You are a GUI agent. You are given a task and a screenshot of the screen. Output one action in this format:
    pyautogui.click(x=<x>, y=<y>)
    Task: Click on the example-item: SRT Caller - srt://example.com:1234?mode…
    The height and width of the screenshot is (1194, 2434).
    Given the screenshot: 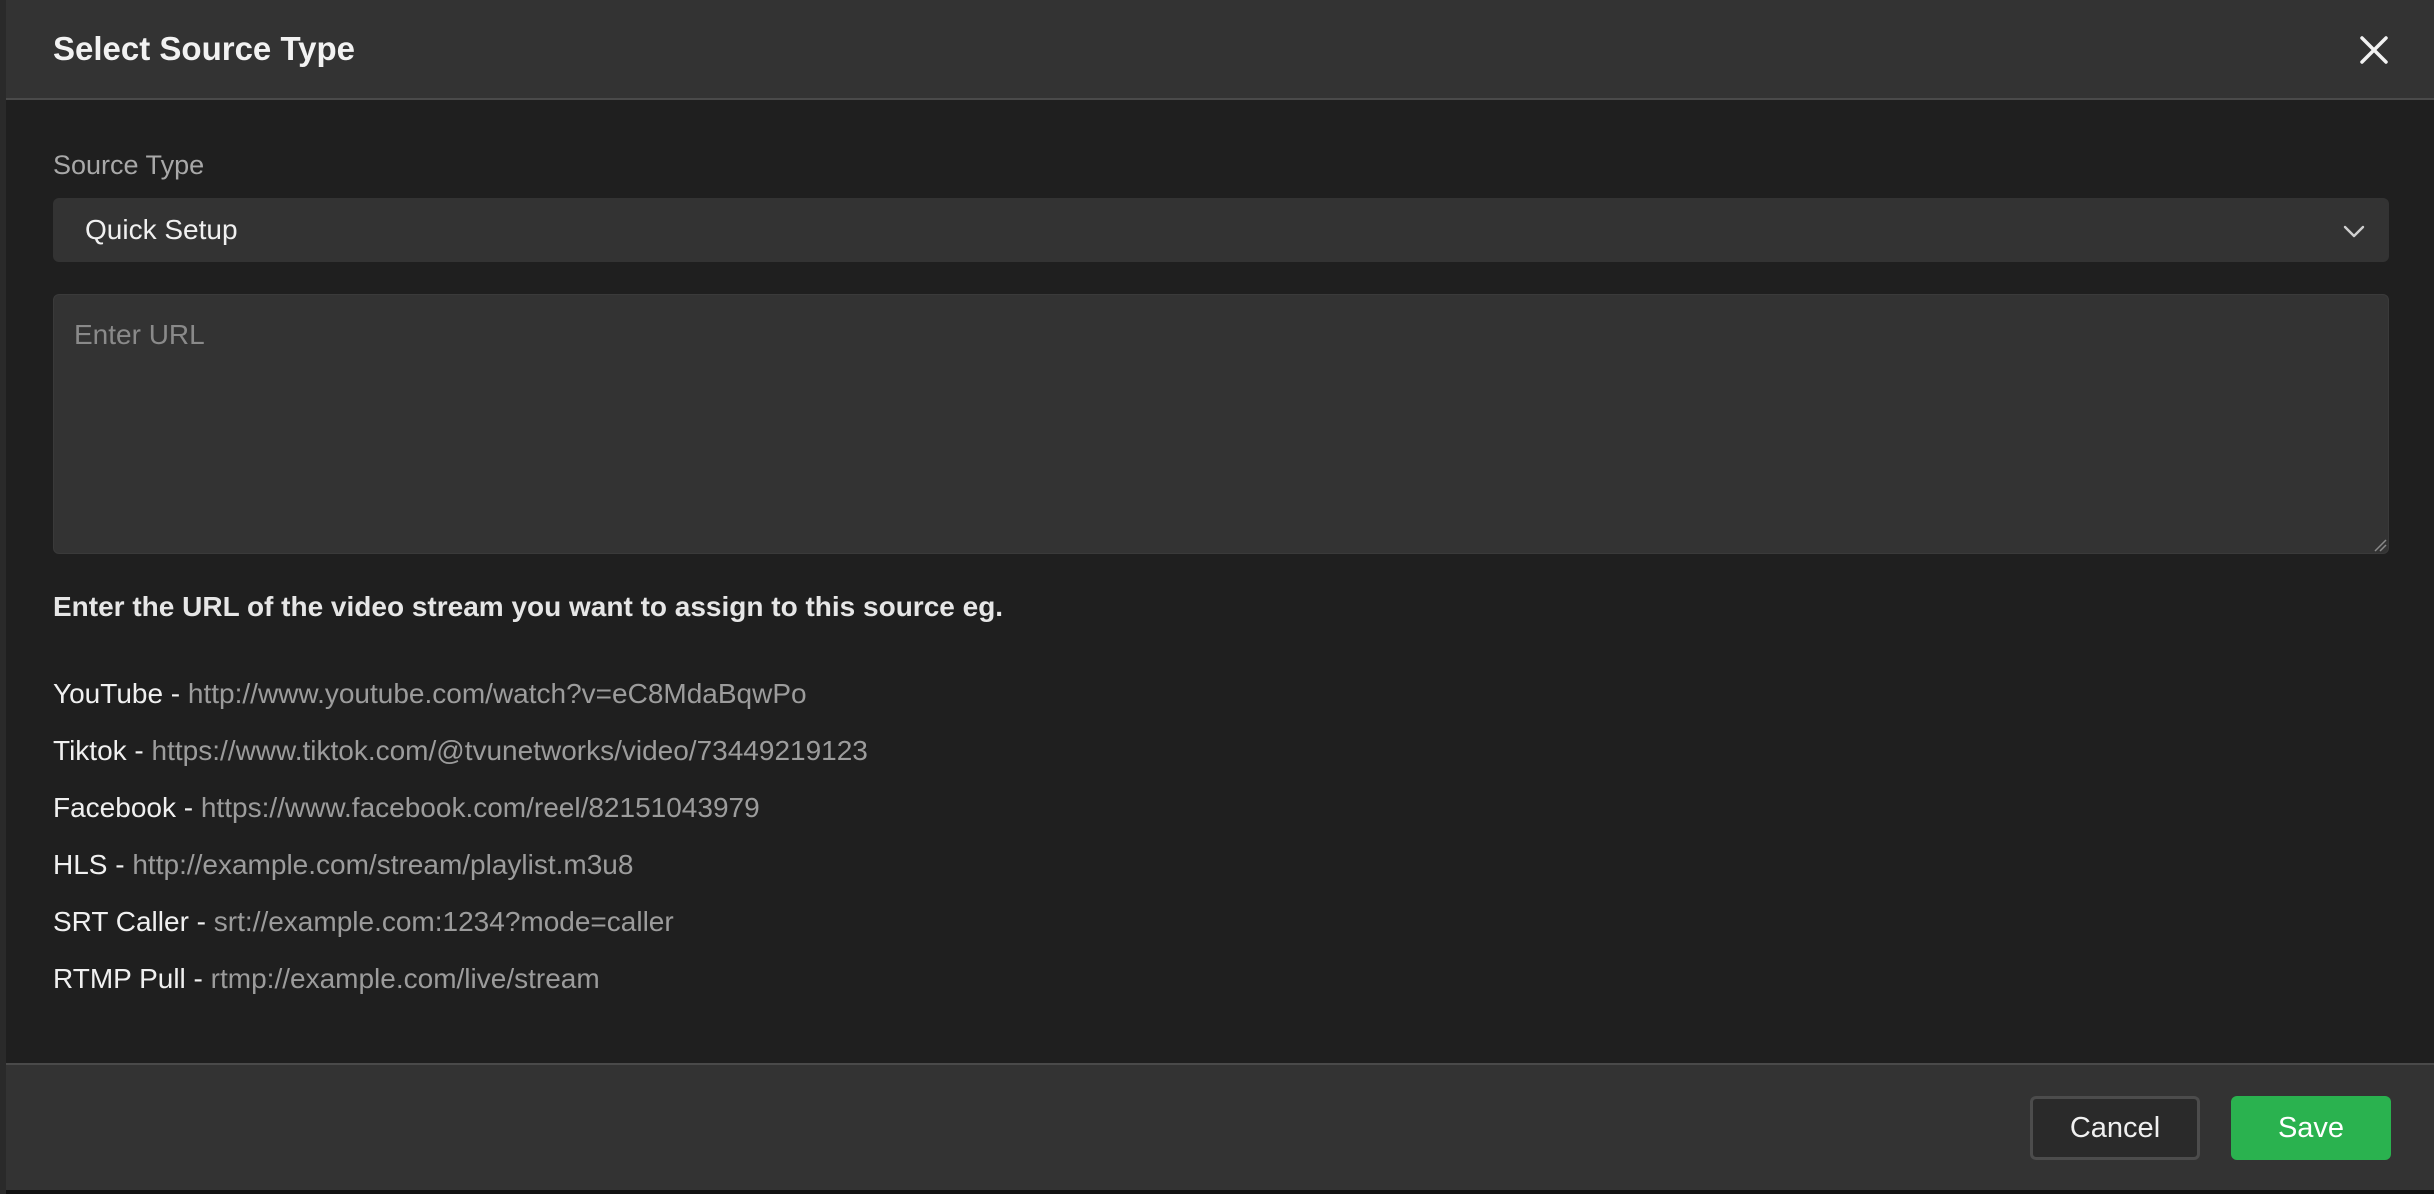 What is the action you would take?
    pyautogui.click(x=363, y=921)
    